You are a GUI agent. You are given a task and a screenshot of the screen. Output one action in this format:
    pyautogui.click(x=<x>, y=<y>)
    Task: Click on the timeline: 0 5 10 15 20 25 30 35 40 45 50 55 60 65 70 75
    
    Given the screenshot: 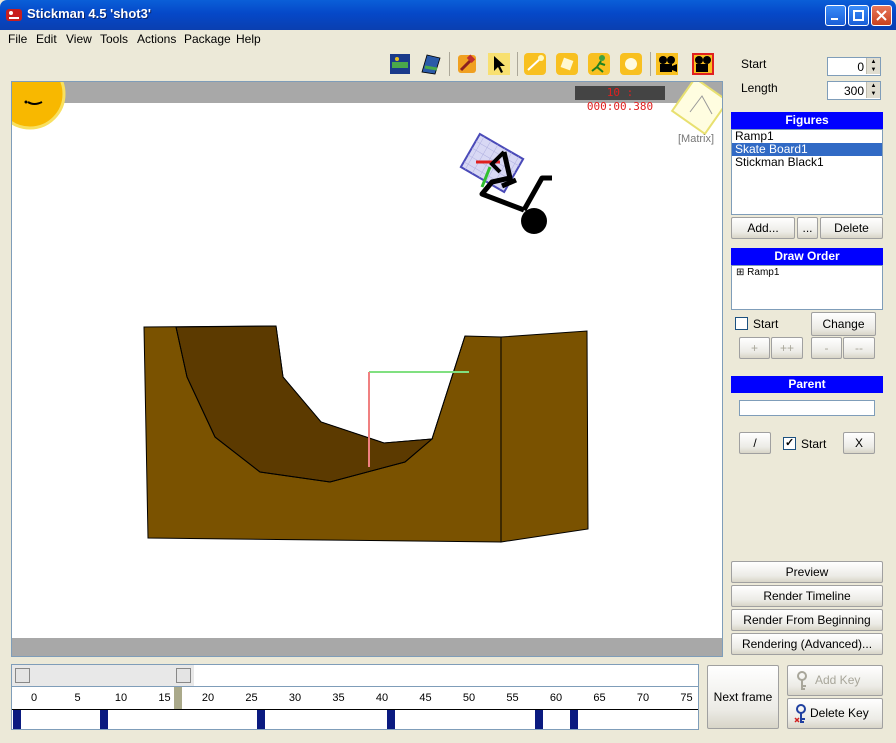 What is the action you would take?
    pyautogui.click(x=355, y=697)
    